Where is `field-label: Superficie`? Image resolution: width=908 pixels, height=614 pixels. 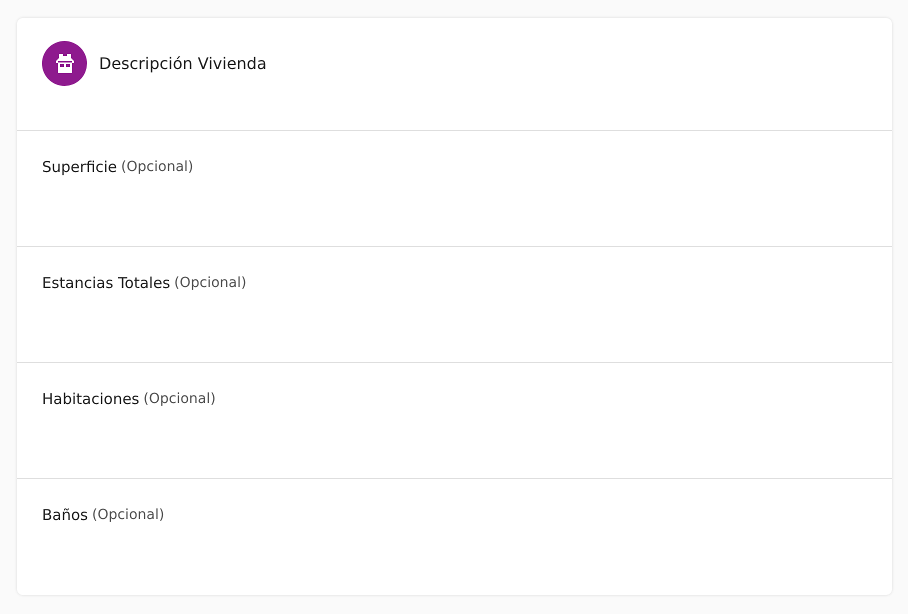
field-label: Superficie is located at coordinates (80, 167).